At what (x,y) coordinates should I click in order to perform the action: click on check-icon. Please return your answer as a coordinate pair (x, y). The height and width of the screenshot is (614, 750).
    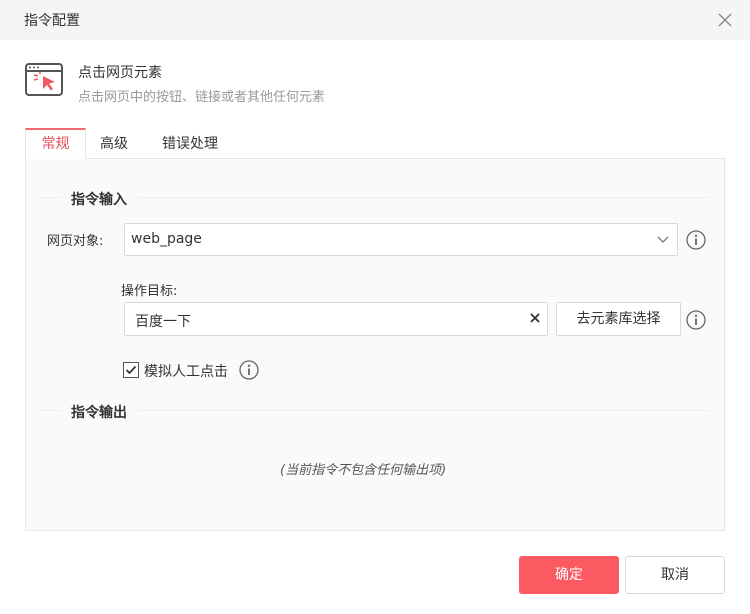
    Looking at the image, I should click on (131, 370).